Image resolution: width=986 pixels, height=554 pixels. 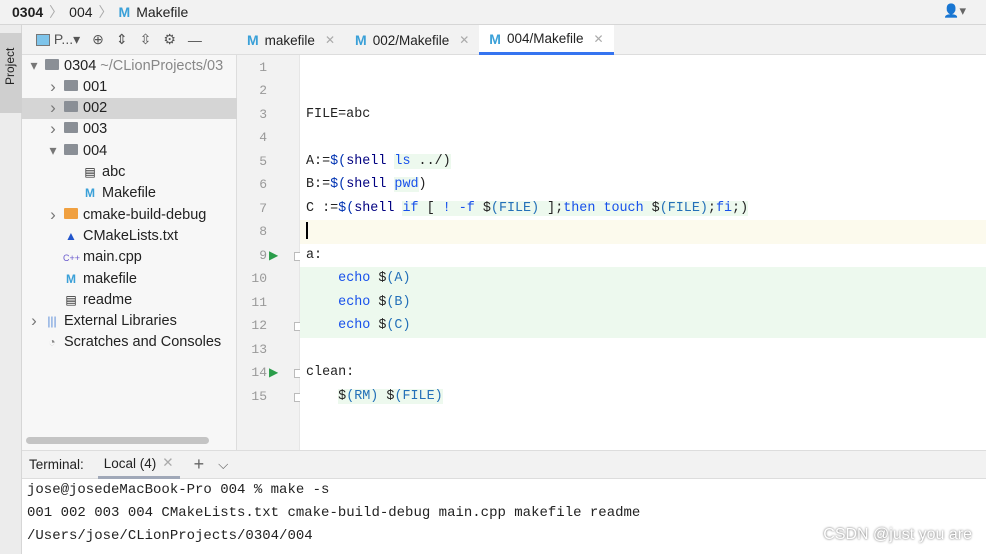 What do you see at coordinates (195, 40) in the screenshot?
I see `minimize-icon: —` at bounding box center [195, 40].